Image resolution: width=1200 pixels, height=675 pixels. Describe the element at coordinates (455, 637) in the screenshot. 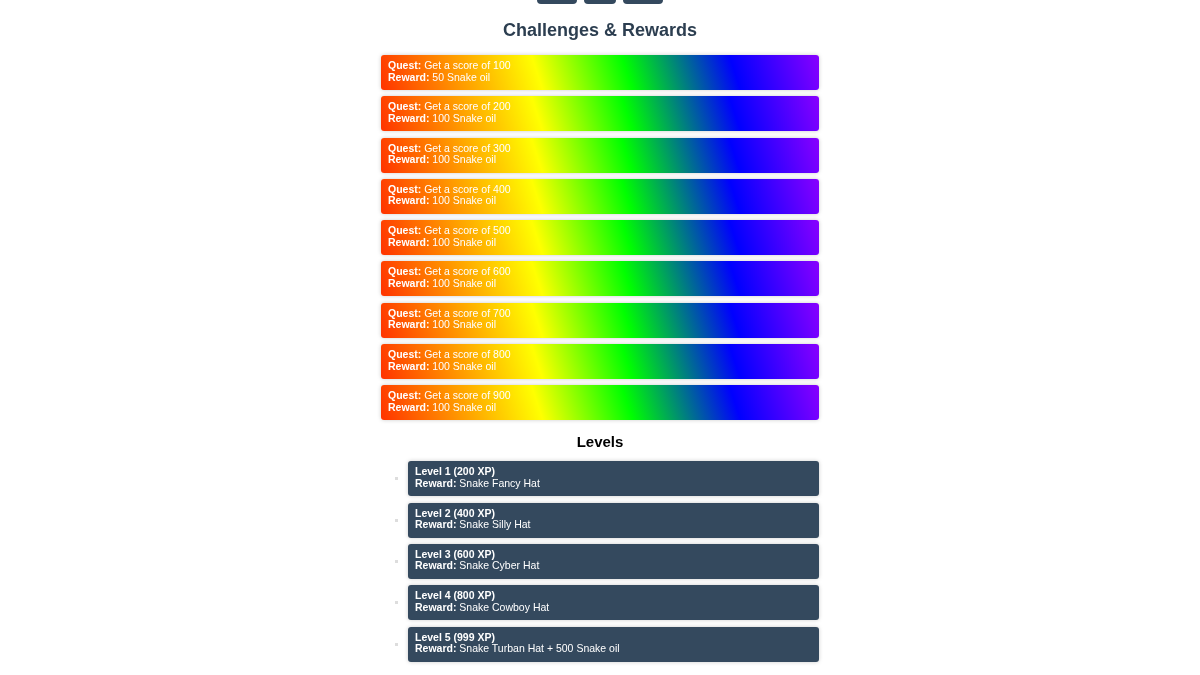

I see `level-text: Level 5 (999 XP)` at that location.